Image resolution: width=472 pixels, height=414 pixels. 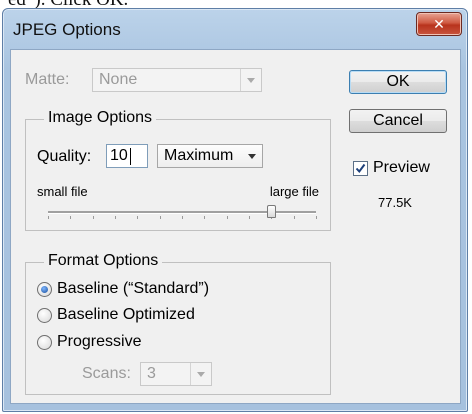 I want to click on radio-label-baseline-optimized: Baseline Optimized, so click(x=126, y=314).